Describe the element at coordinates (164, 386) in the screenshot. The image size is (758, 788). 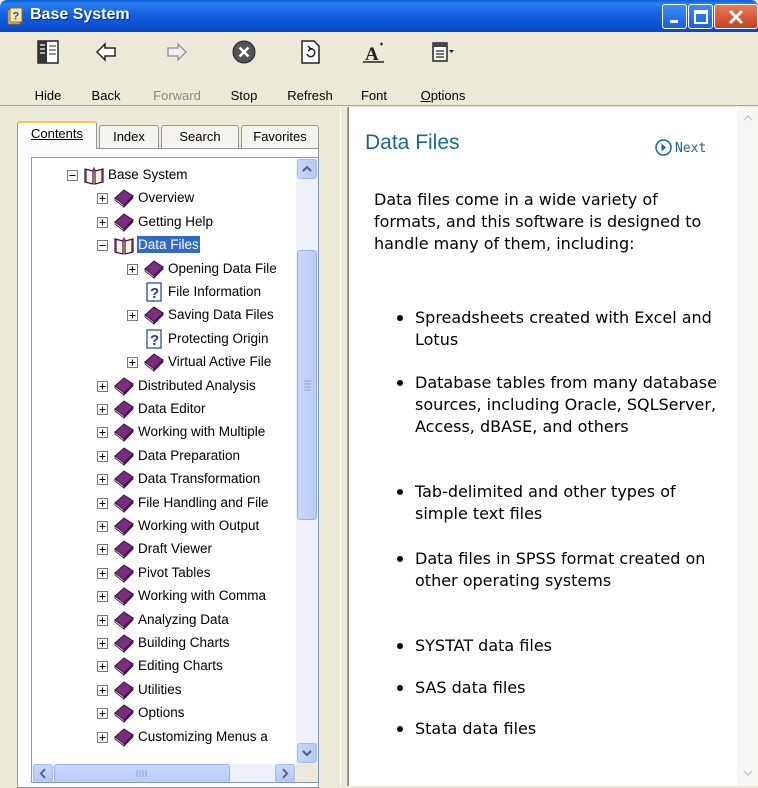
I see `tree-item: Distributed Analysis` at that location.